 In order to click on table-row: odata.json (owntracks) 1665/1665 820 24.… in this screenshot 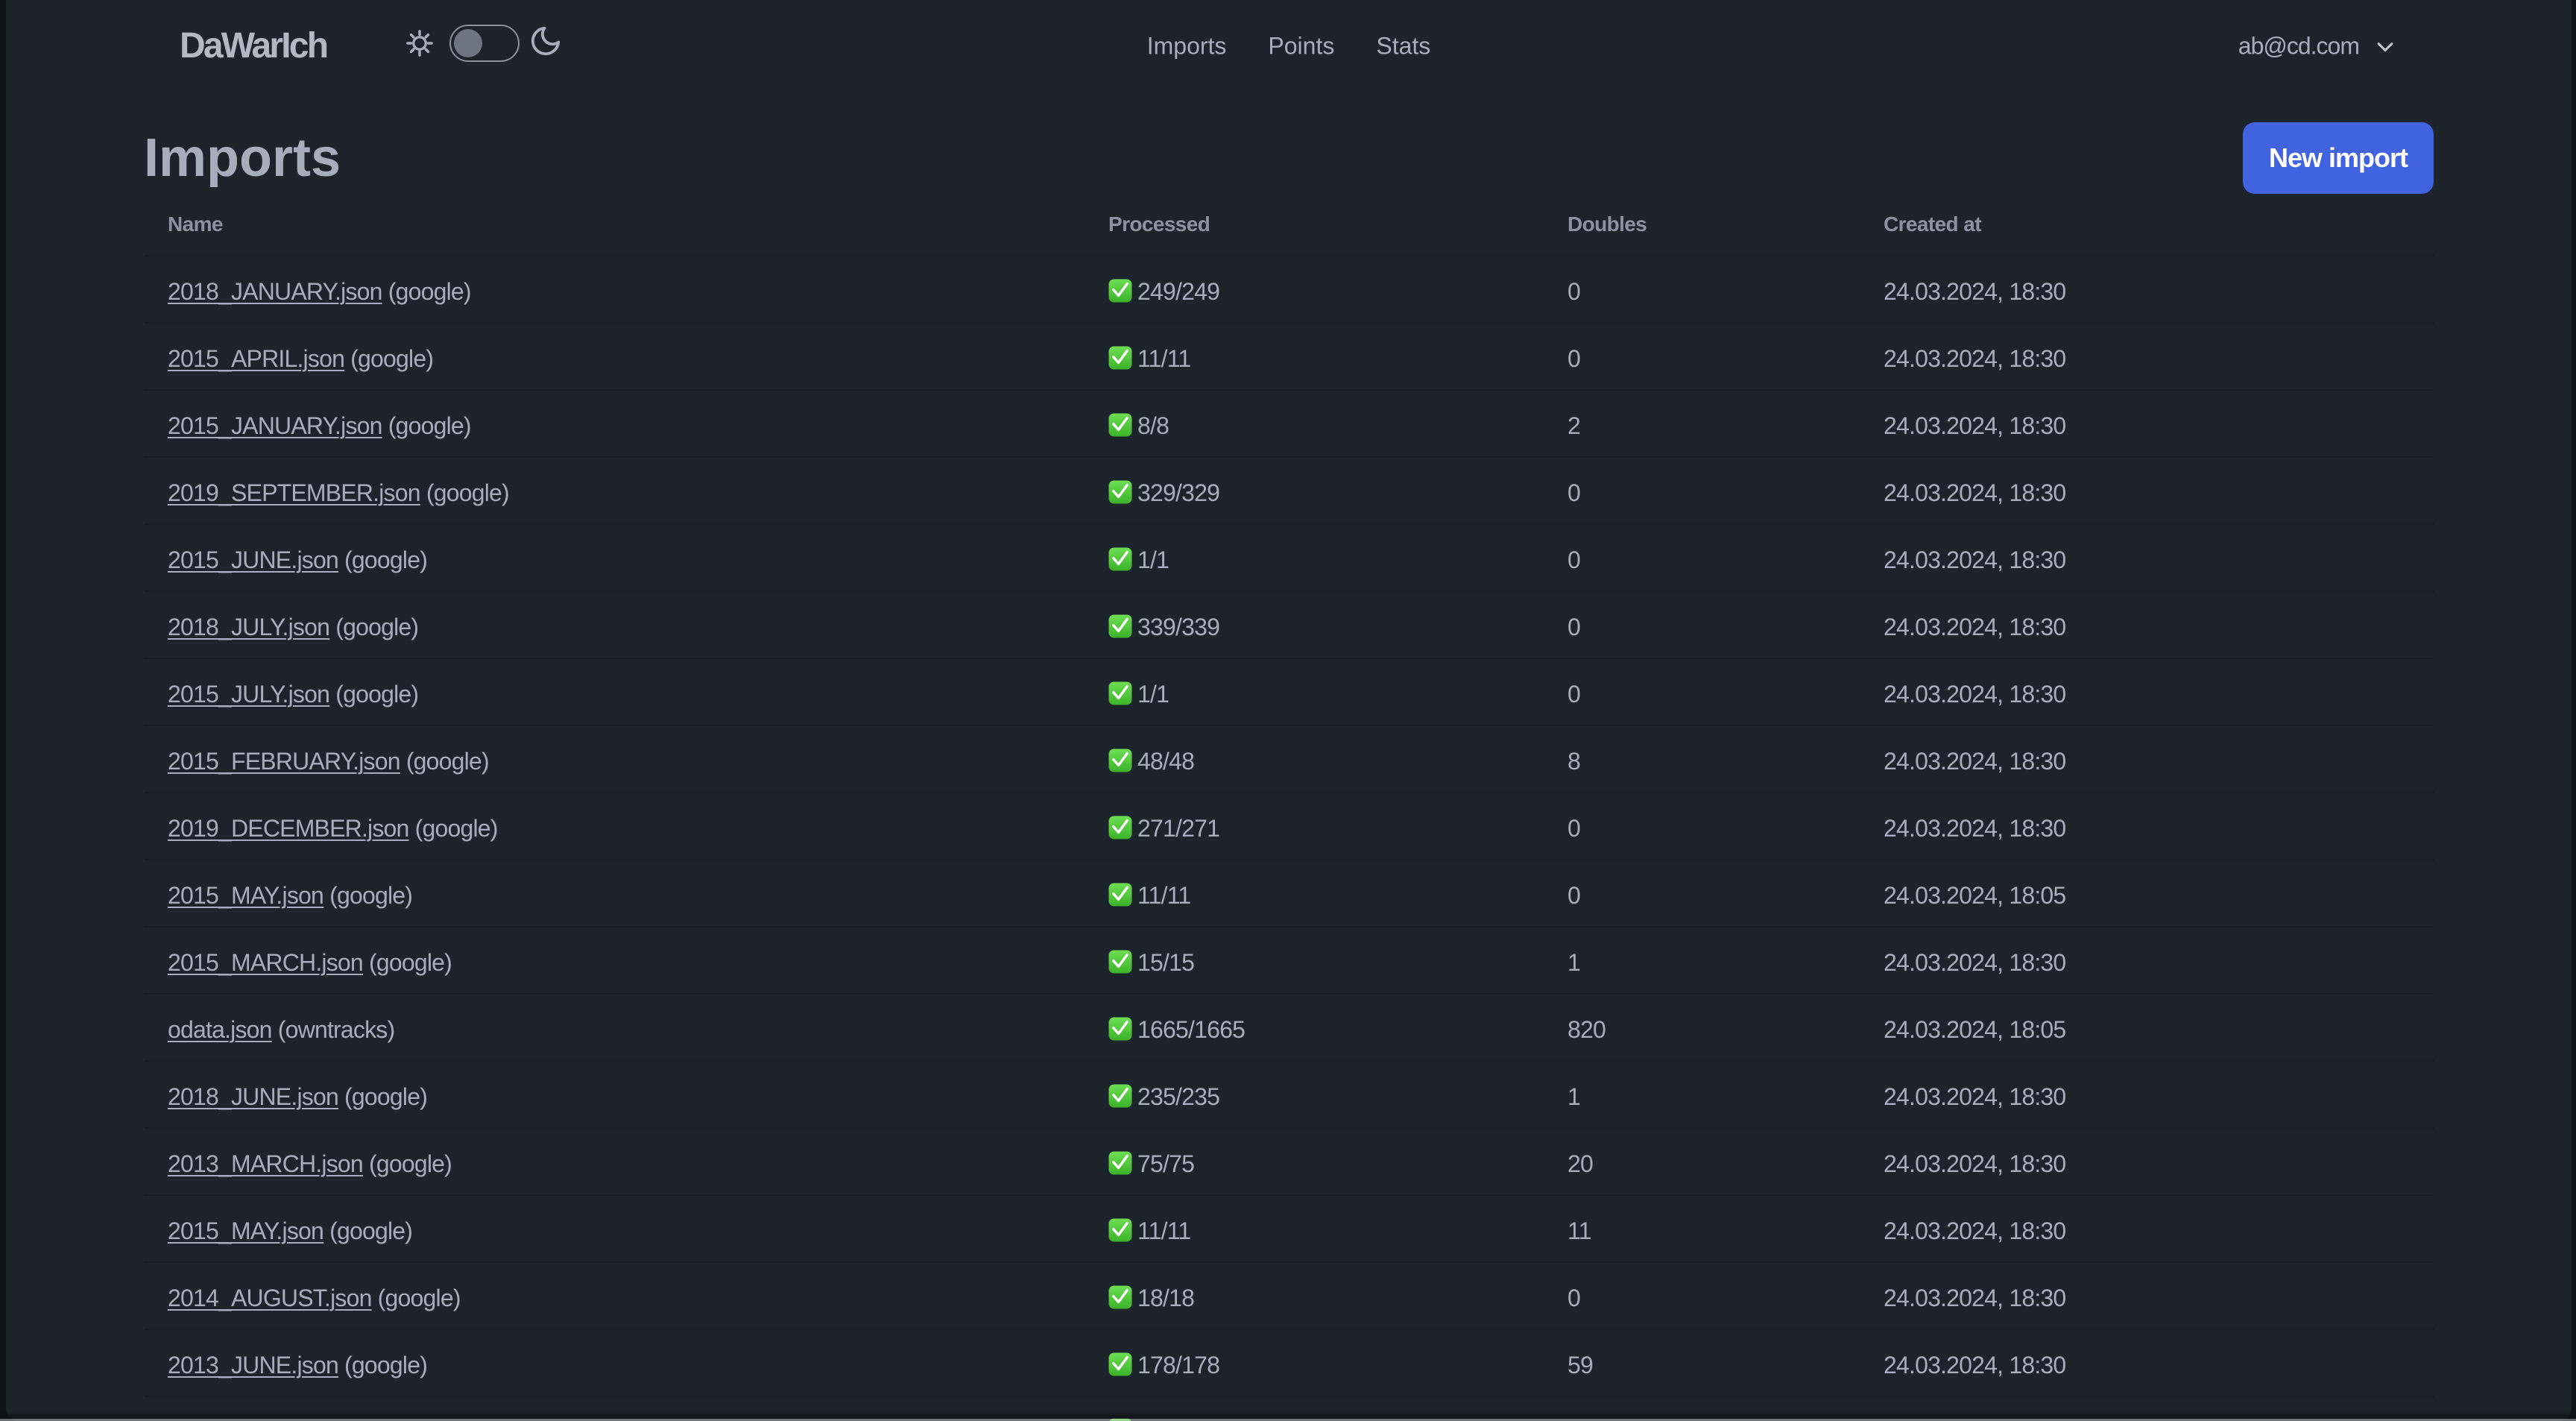, I will do `click(1289, 1028)`.